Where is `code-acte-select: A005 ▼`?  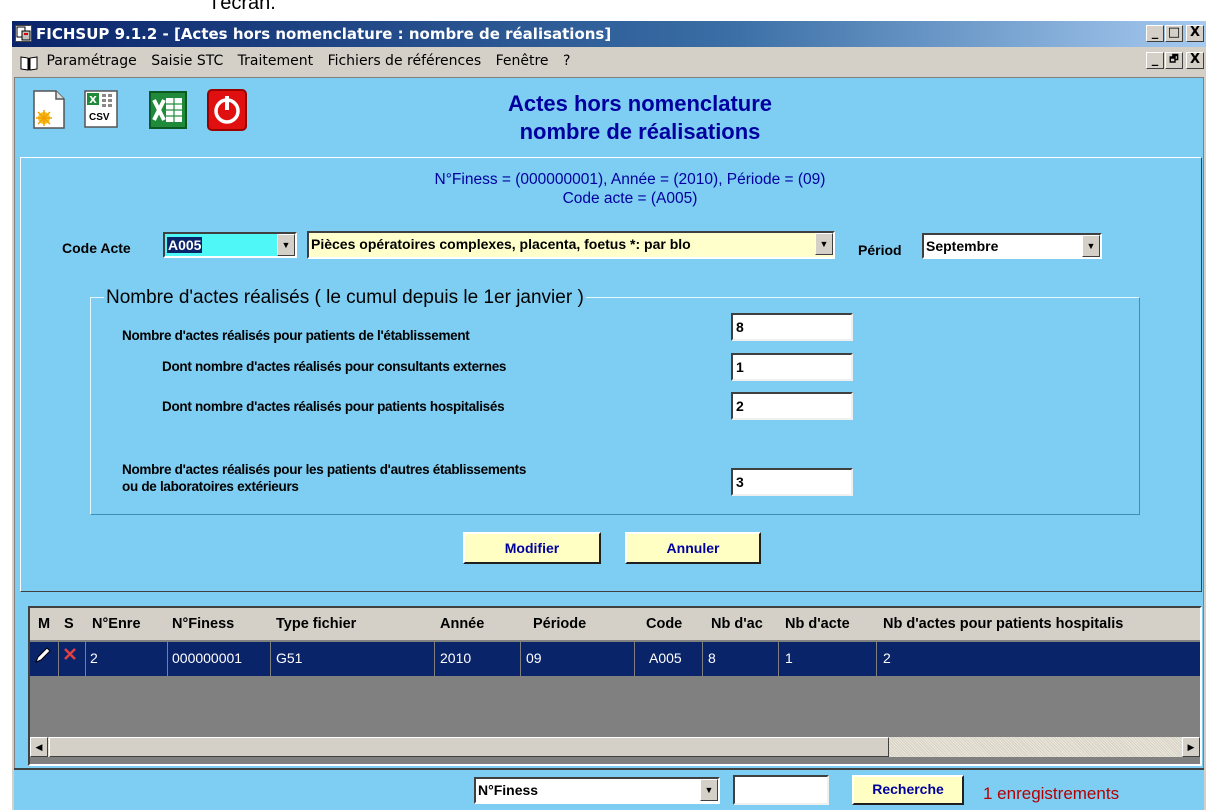 code-acte-select: A005 ▼ is located at coordinates (230, 245).